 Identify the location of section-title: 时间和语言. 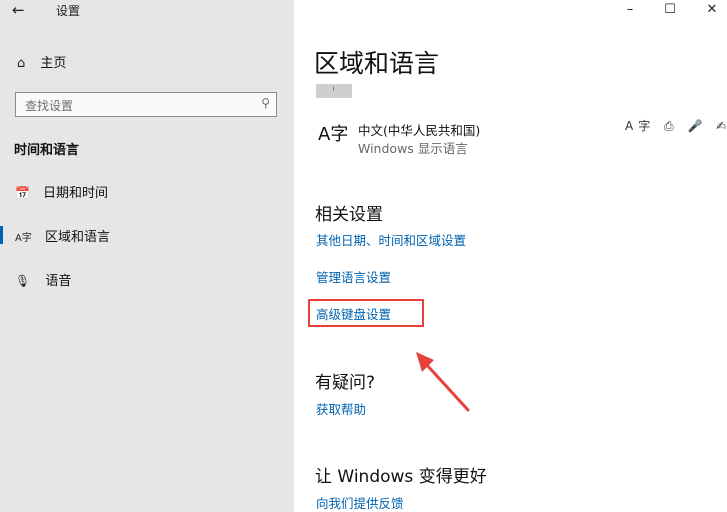
(47, 150).